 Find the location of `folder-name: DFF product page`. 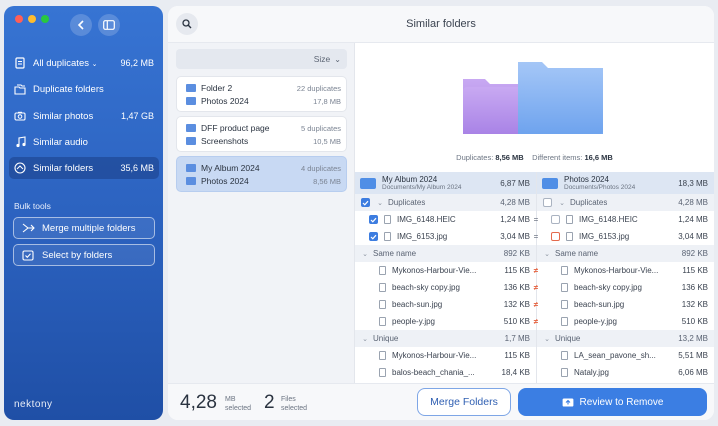

folder-name: DFF product page is located at coordinates (235, 128).